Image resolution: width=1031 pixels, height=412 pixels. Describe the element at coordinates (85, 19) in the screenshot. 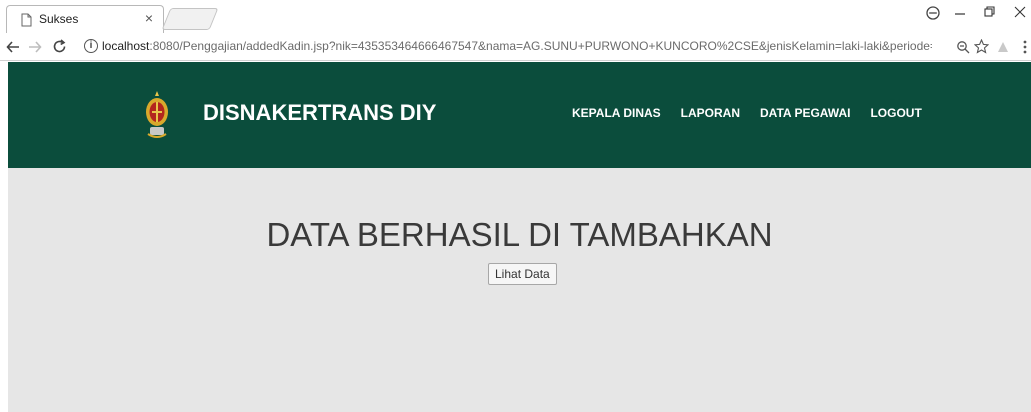

I see `browser-tab: Sukses ×` at that location.